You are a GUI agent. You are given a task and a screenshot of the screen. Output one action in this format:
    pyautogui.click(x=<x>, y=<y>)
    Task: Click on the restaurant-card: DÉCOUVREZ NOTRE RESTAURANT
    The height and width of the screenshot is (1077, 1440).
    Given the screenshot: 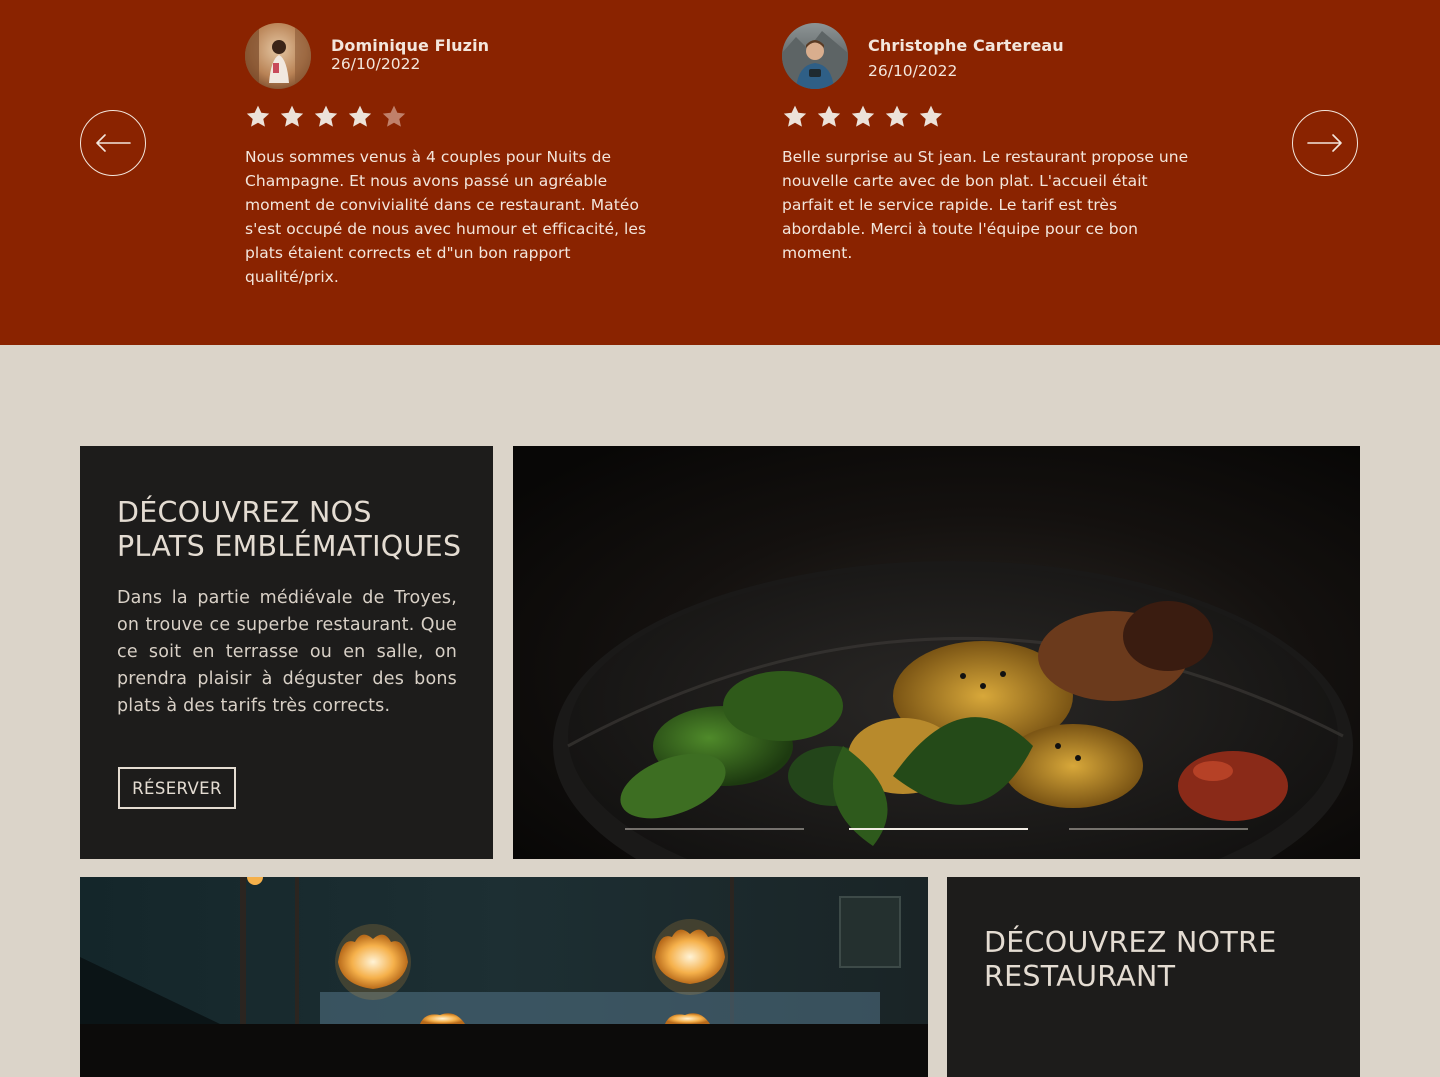 What is the action you would take?
    pyautogui.click(x=1153, y=977)
    